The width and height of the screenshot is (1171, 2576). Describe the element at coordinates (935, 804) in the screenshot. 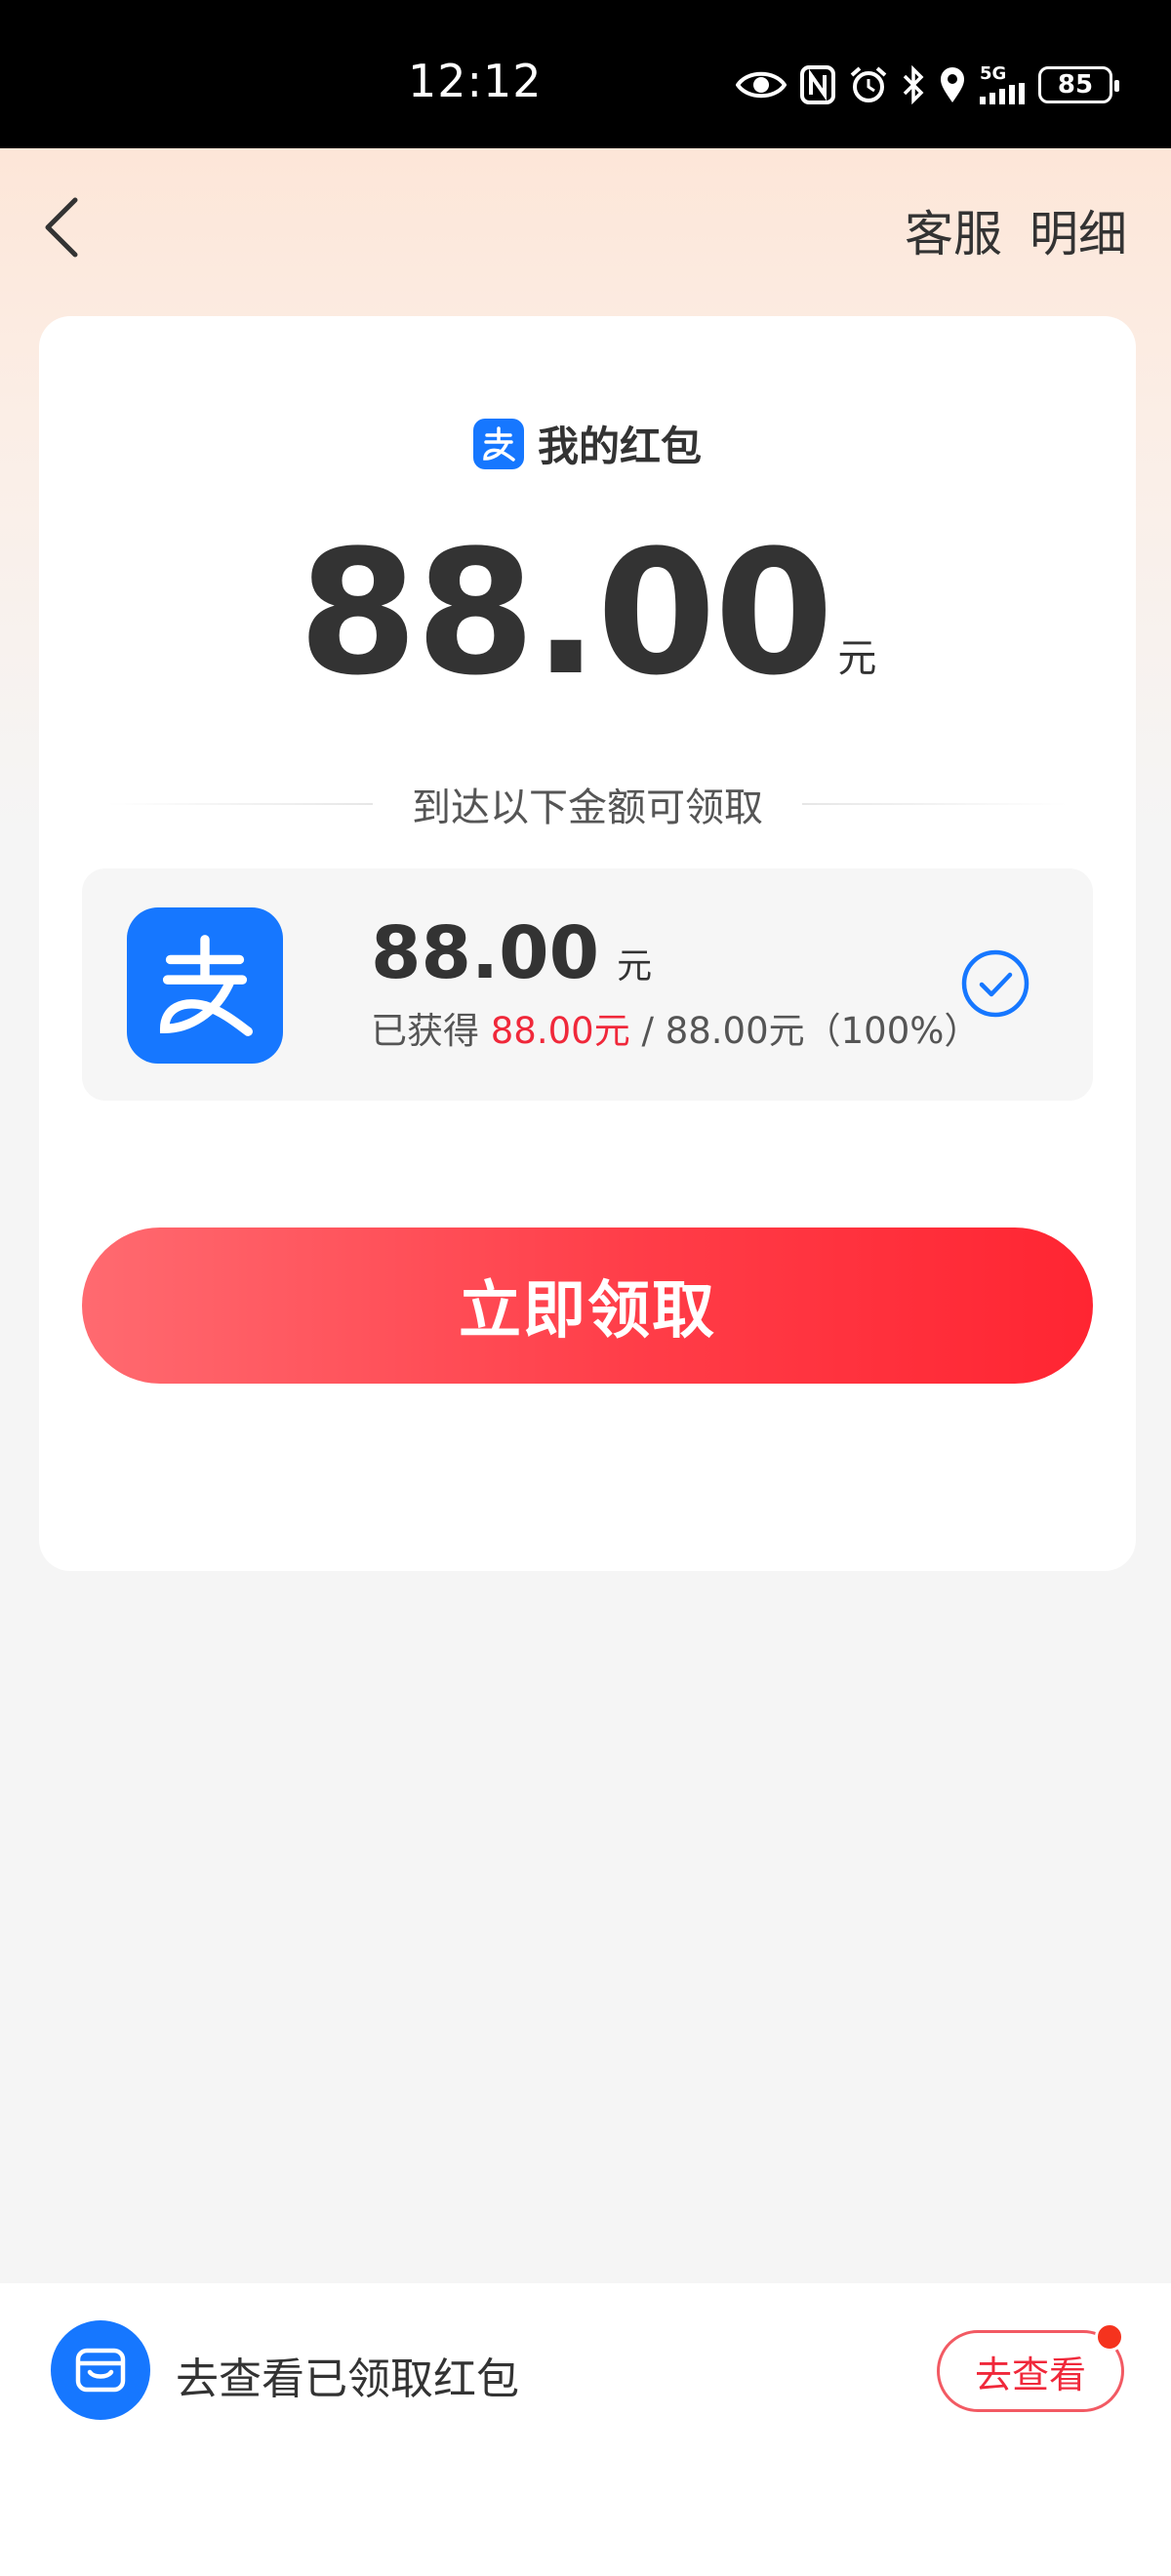

I see `divider-right` at that location.